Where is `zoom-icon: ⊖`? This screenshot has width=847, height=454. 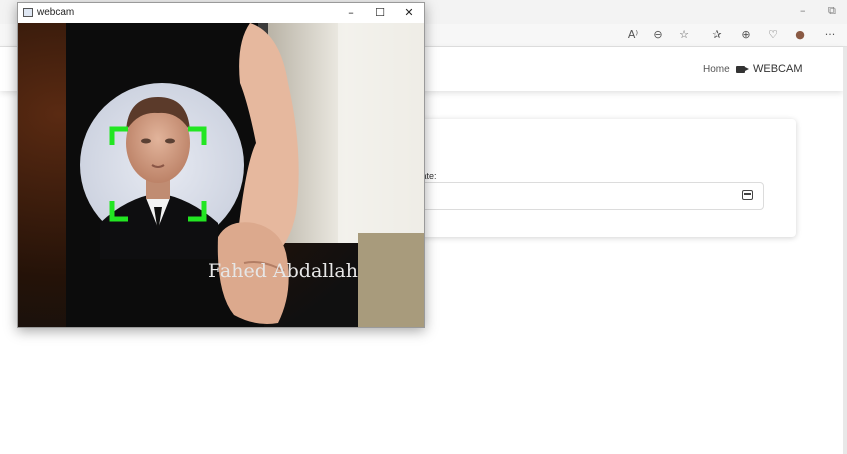 zoom-icon: ⊖ is located at coordinates (658, 35).